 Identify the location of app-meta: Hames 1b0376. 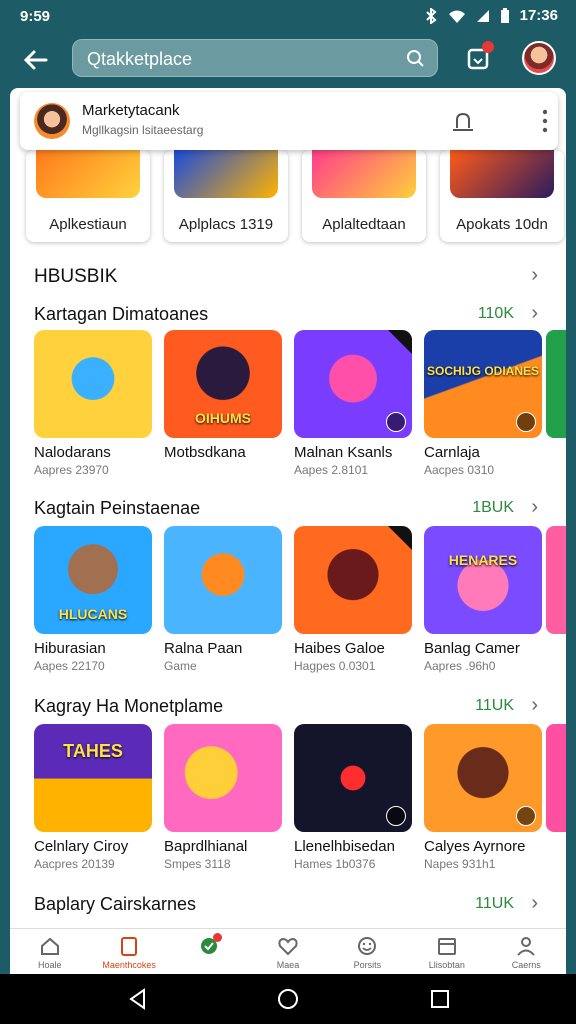
(335, 864).